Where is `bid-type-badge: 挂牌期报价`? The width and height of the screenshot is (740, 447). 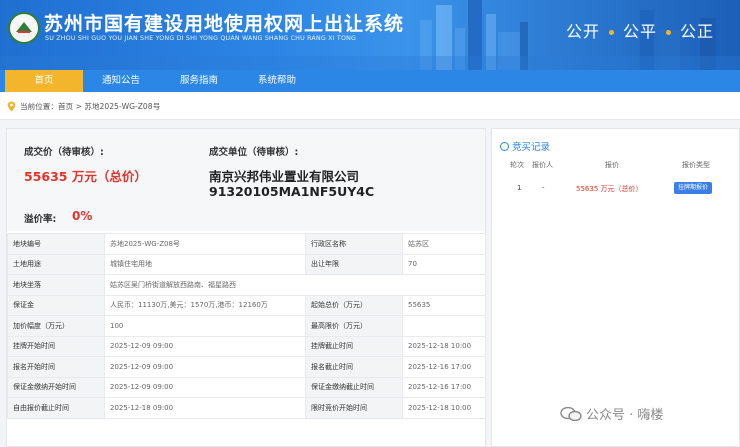
bid-type-badge: 挂牌期报价 is located at coordinates (693, 188).